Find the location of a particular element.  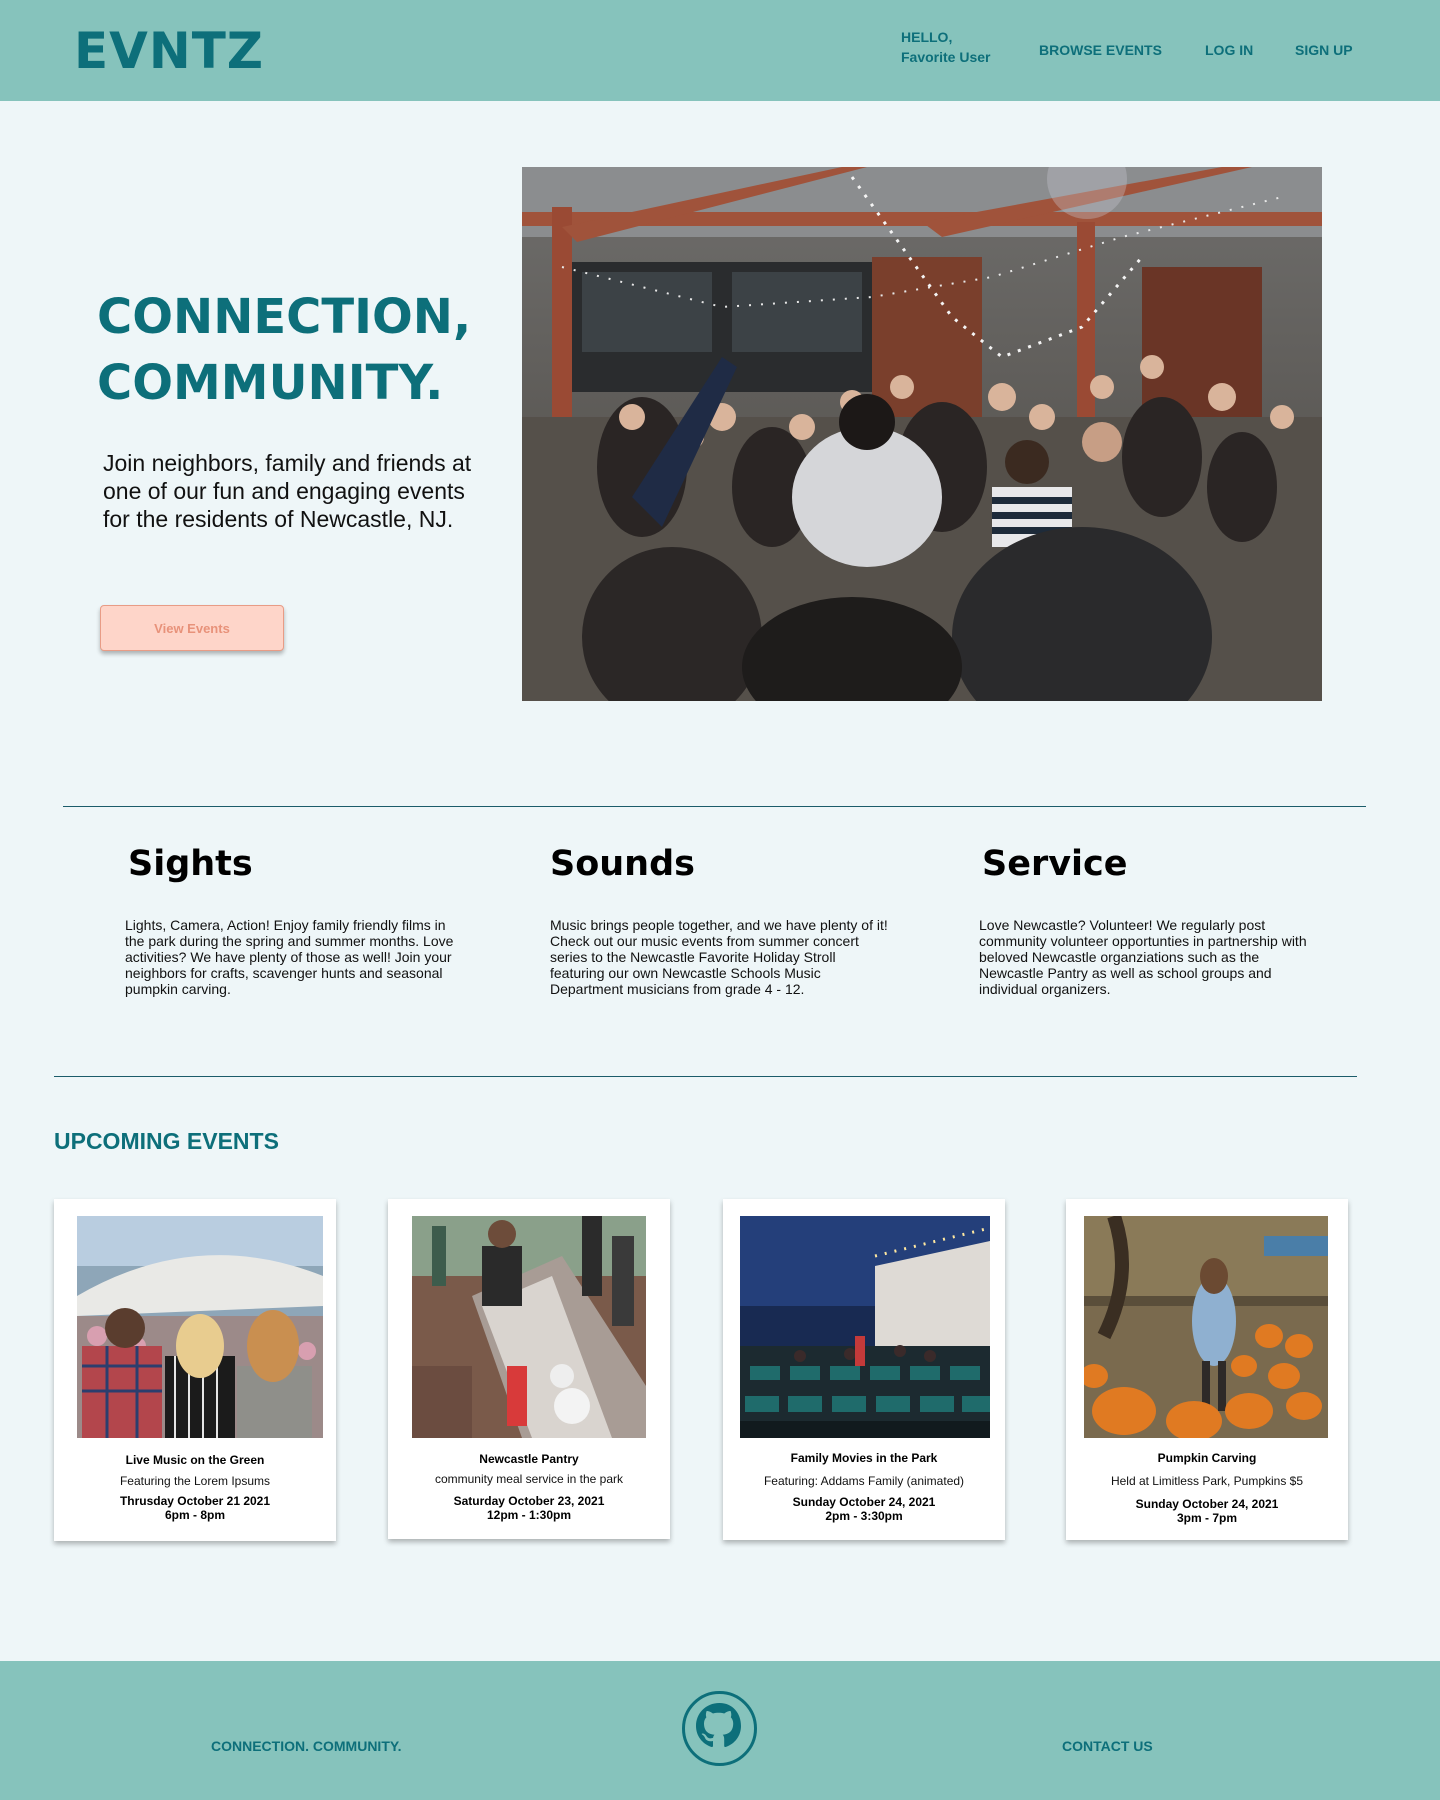

event-time: 12pm - 1:30pm is located at coordinates (529, 1515).